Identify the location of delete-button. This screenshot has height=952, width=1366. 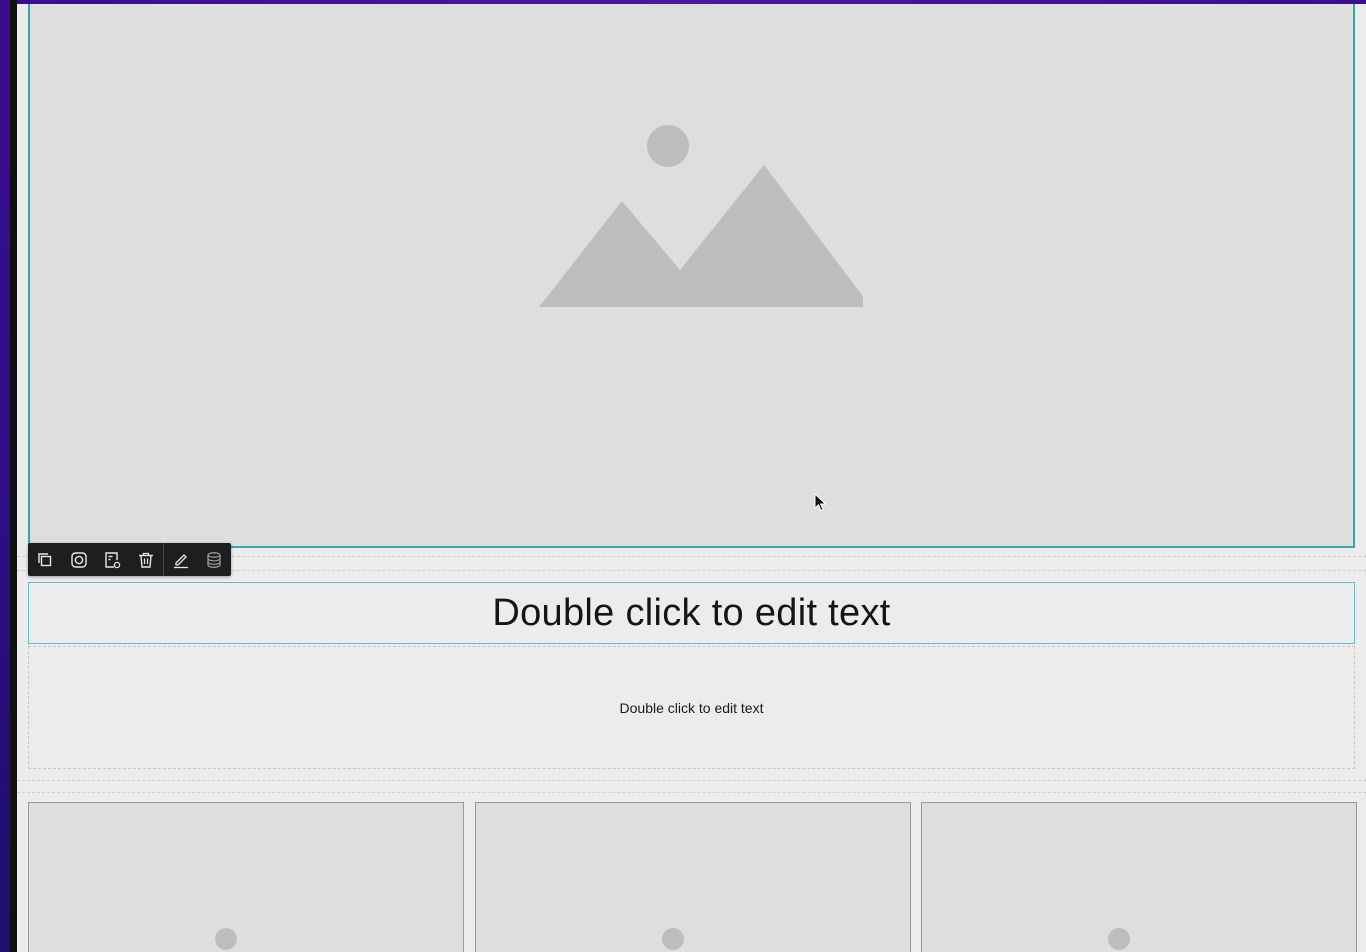
(146, 559).